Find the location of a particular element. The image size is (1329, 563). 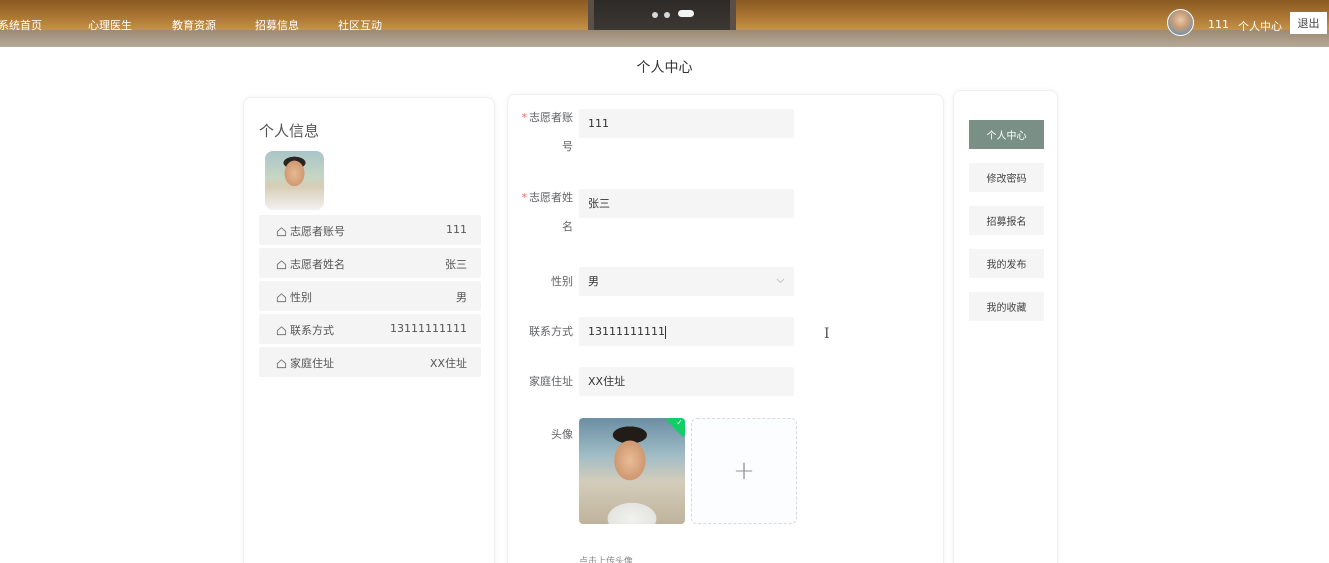

caret is located at coordinates (665, 332).